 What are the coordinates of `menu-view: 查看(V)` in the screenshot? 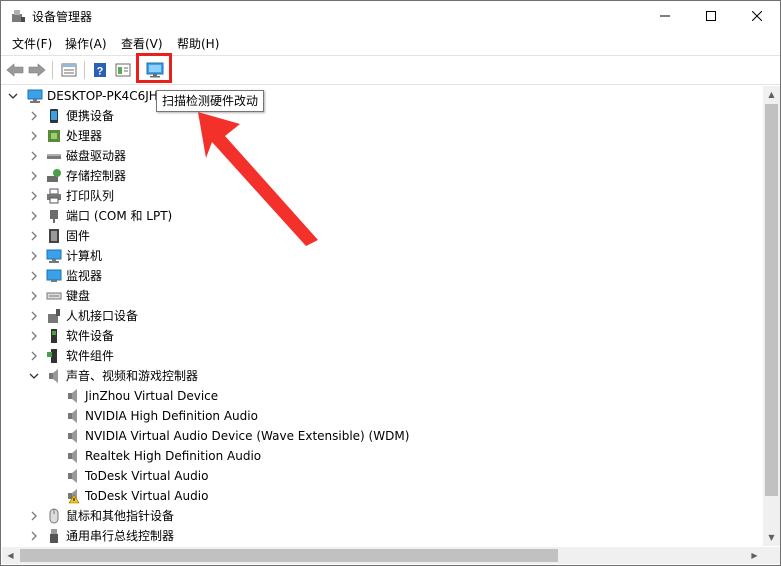 It's located at (142, 44).